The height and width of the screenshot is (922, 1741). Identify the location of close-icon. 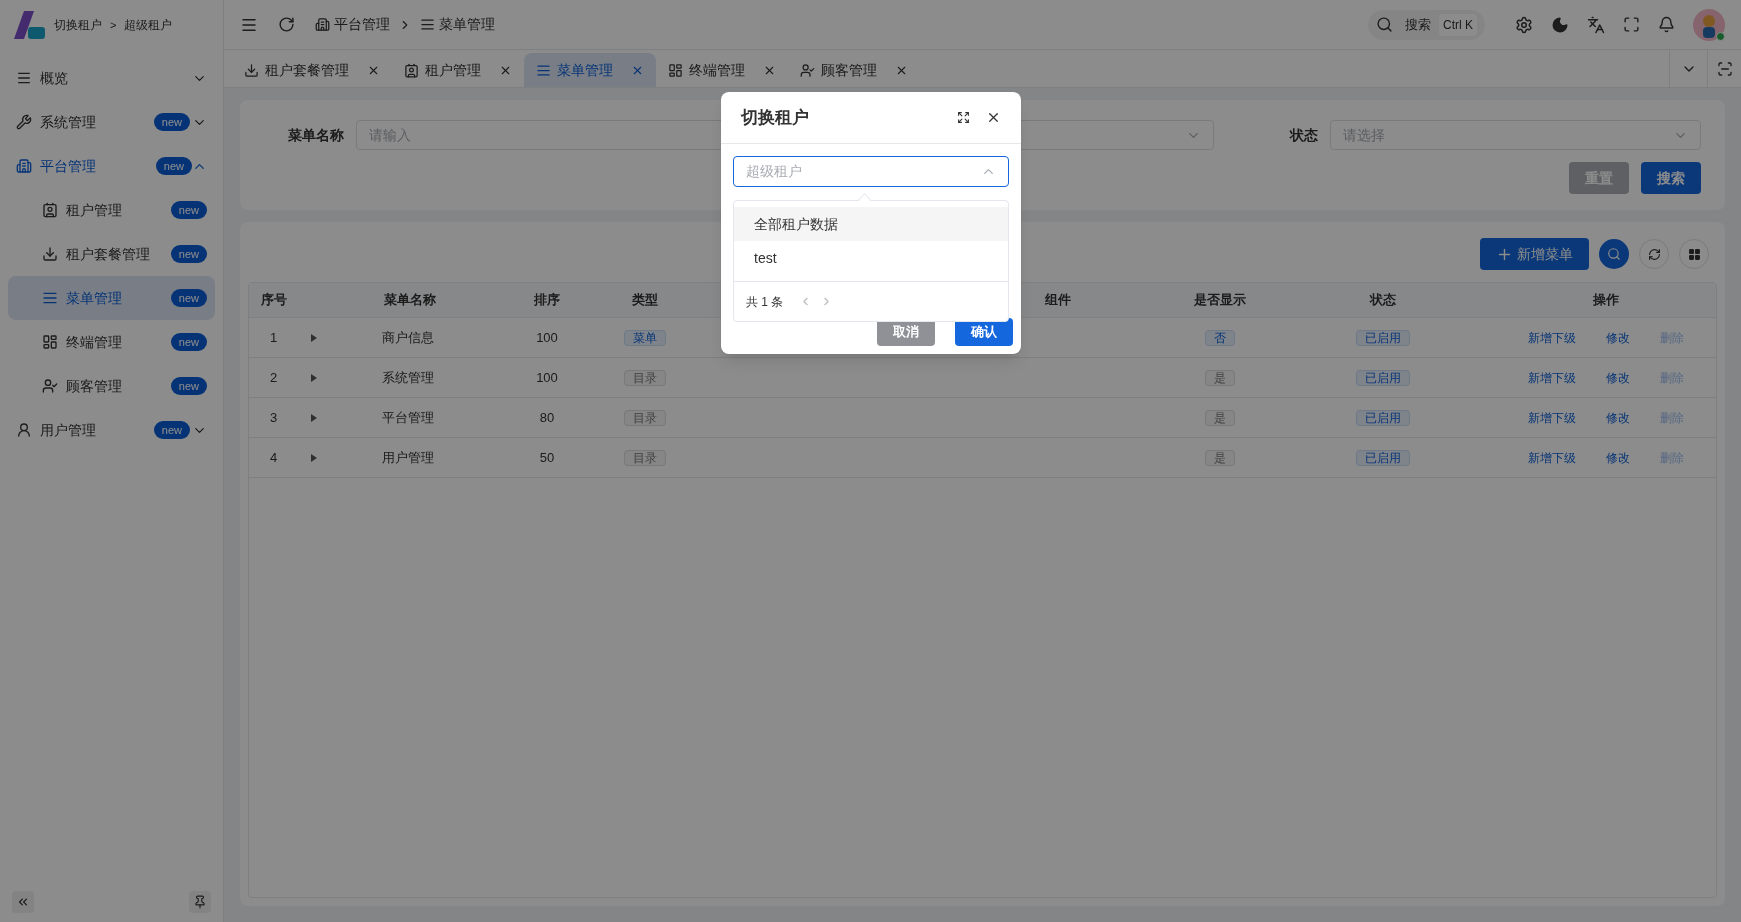
(993, 117).